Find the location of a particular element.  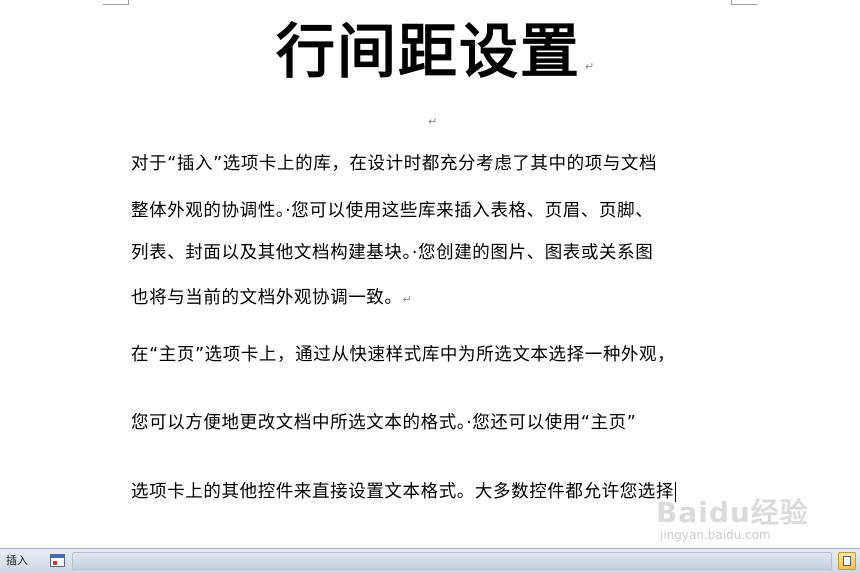

line-text: 选项卡上的其他控件来直接设置文本格式。大多数控件都允许您选择 is located at coordinates (402, 492).